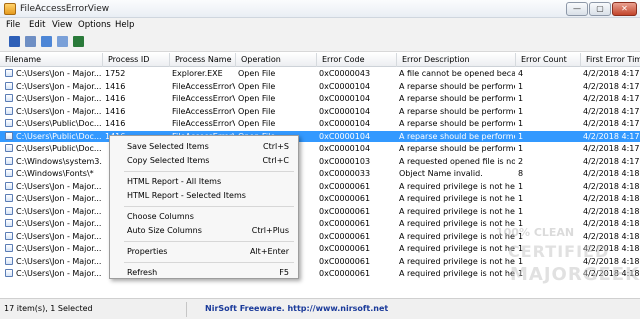 Image resolution: width=640 pixels, height=319 pixels. What do you see at coordinates (320, 9) in the screenshot?
I see `title-bar: FileAccessErrorView — ▢ ✕` at bounding box center [320, 9].